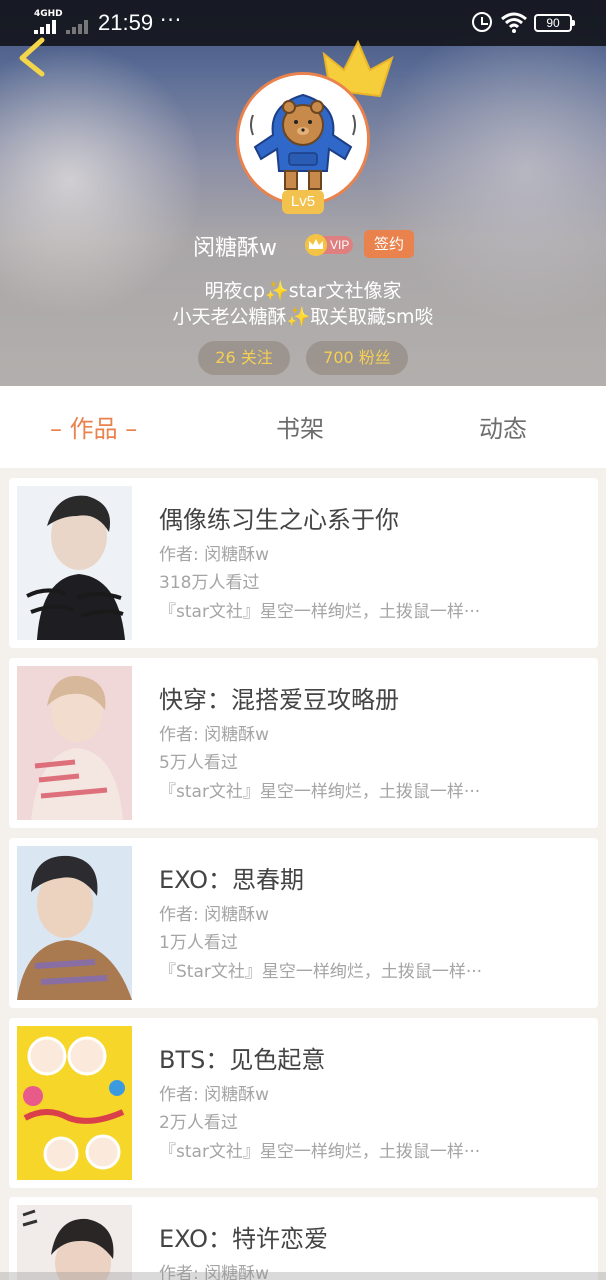 Image resolution: width=606 pixels, height=1280 pixels. Describe the element at coordinates (303, 23) in the screenshot. I see `status-bar: 4GHD 21:59 ··· 90` at that location.